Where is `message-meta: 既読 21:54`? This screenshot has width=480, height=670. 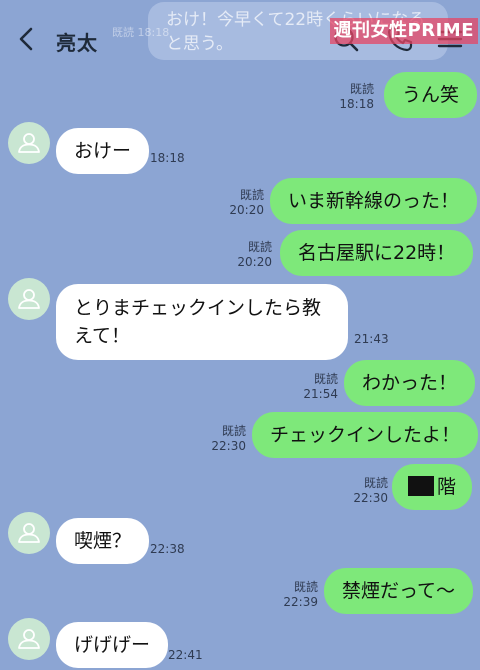
message-meta: 既読 21:54 is located at coordinates (317, 387).